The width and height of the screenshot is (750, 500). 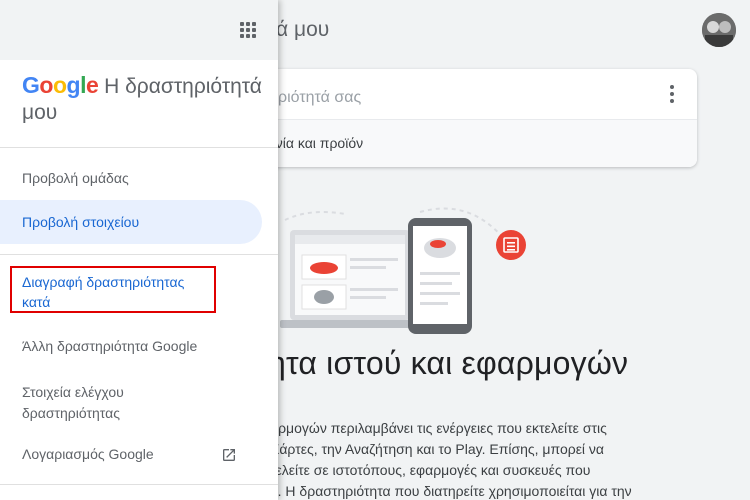 I want to click on filter-row: ηνία και προϊόν, so click(x=468, y=143).